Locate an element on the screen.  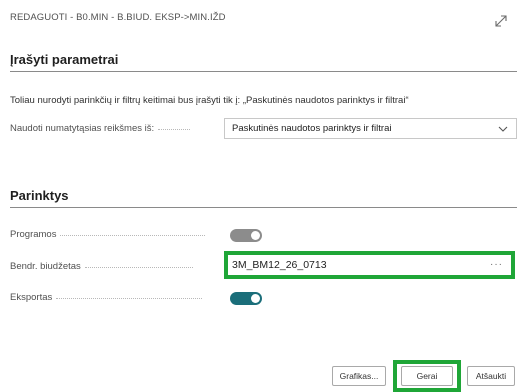
budget-field-label: Bendr. biudžetas is located at coordinates (101, 266).